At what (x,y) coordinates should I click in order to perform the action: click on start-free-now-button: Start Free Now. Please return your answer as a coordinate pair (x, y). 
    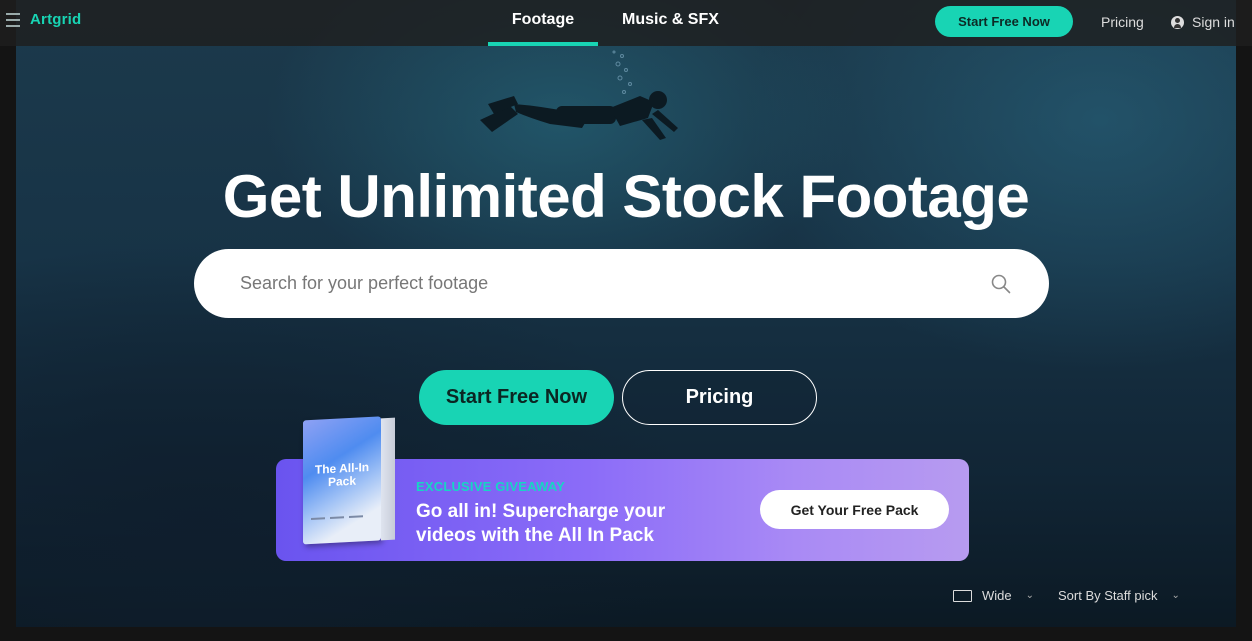
    Looking at the image, I should click on (516, 397).